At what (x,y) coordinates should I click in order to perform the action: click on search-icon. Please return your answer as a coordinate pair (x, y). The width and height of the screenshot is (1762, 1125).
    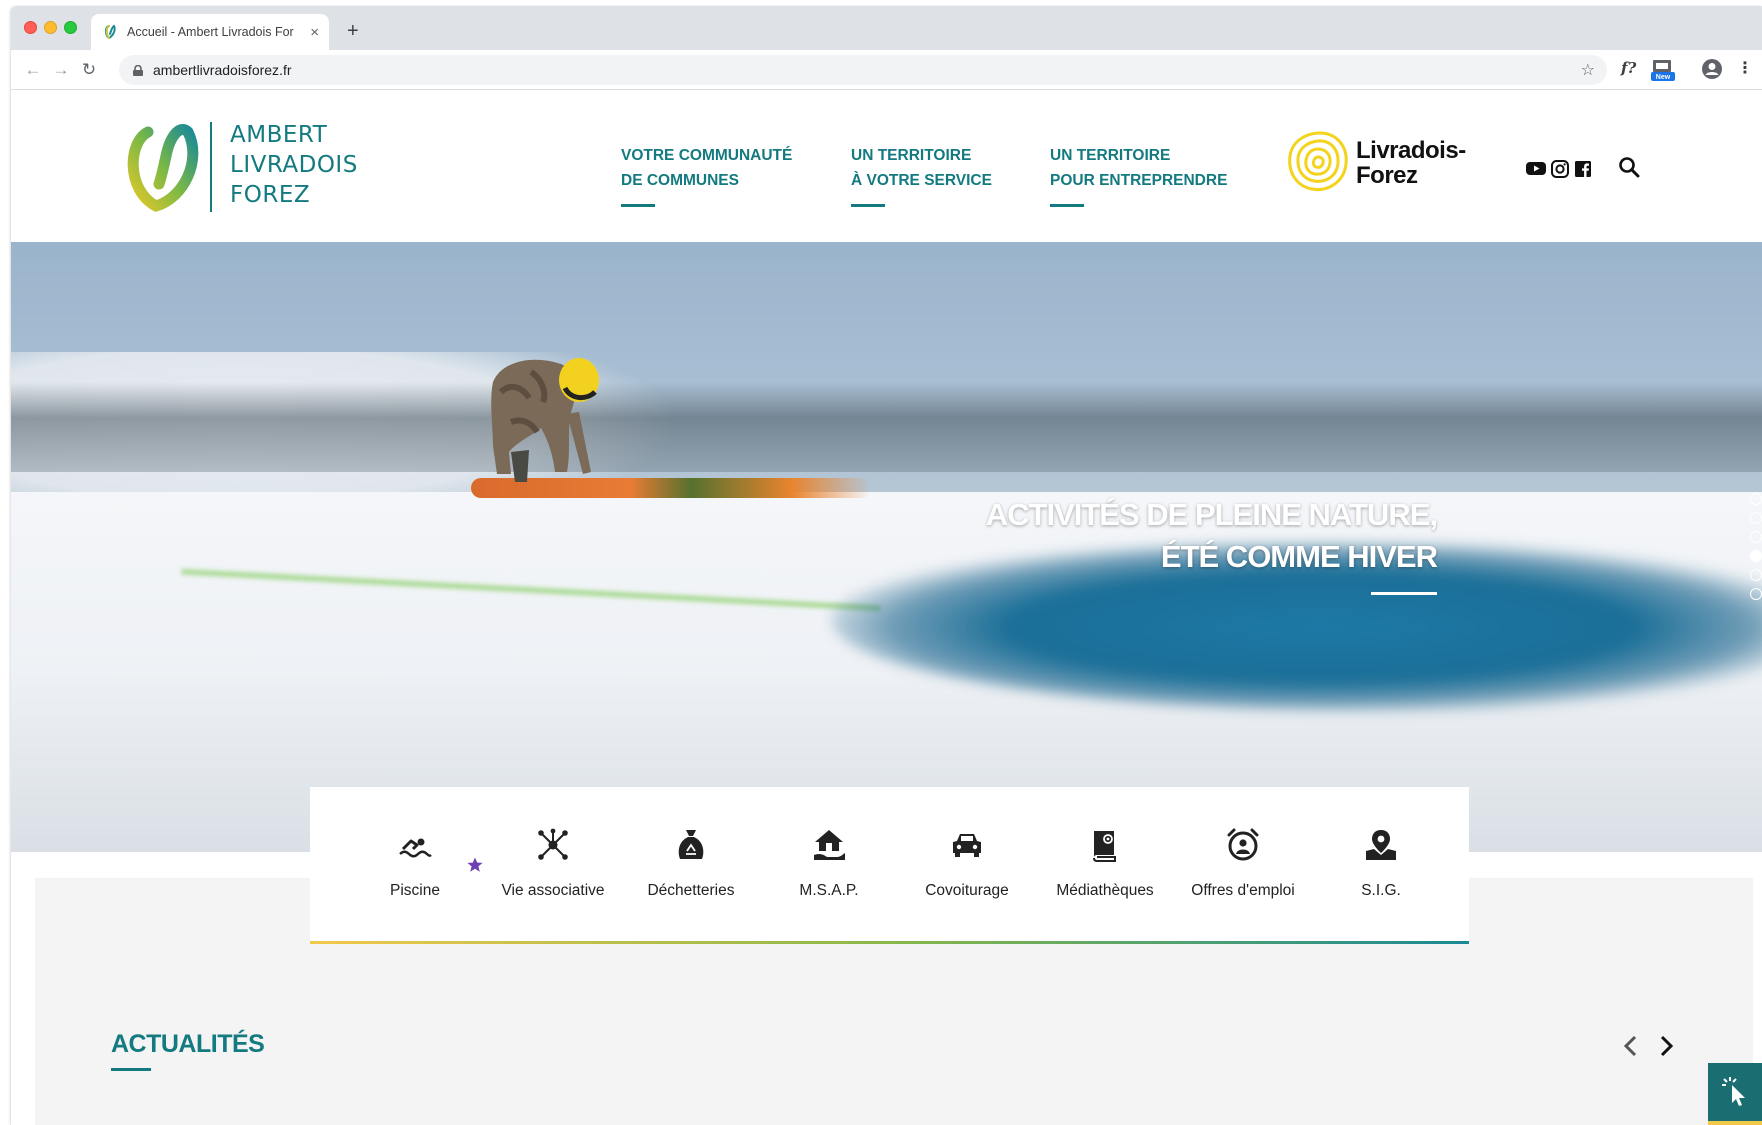
    Looking at the image, I should click on (1629, 167).